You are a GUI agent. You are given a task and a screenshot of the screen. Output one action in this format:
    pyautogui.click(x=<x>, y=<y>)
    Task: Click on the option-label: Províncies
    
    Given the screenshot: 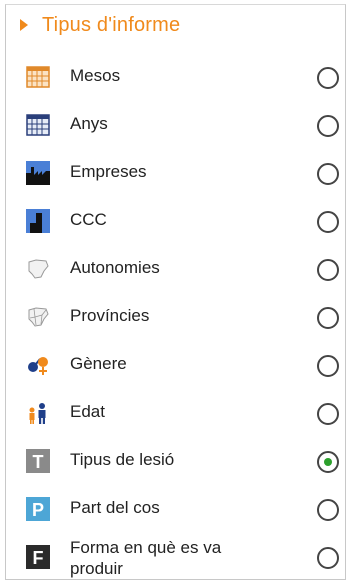 What is the action you would take?
    pyautogui.click(x=110, y=315)
    